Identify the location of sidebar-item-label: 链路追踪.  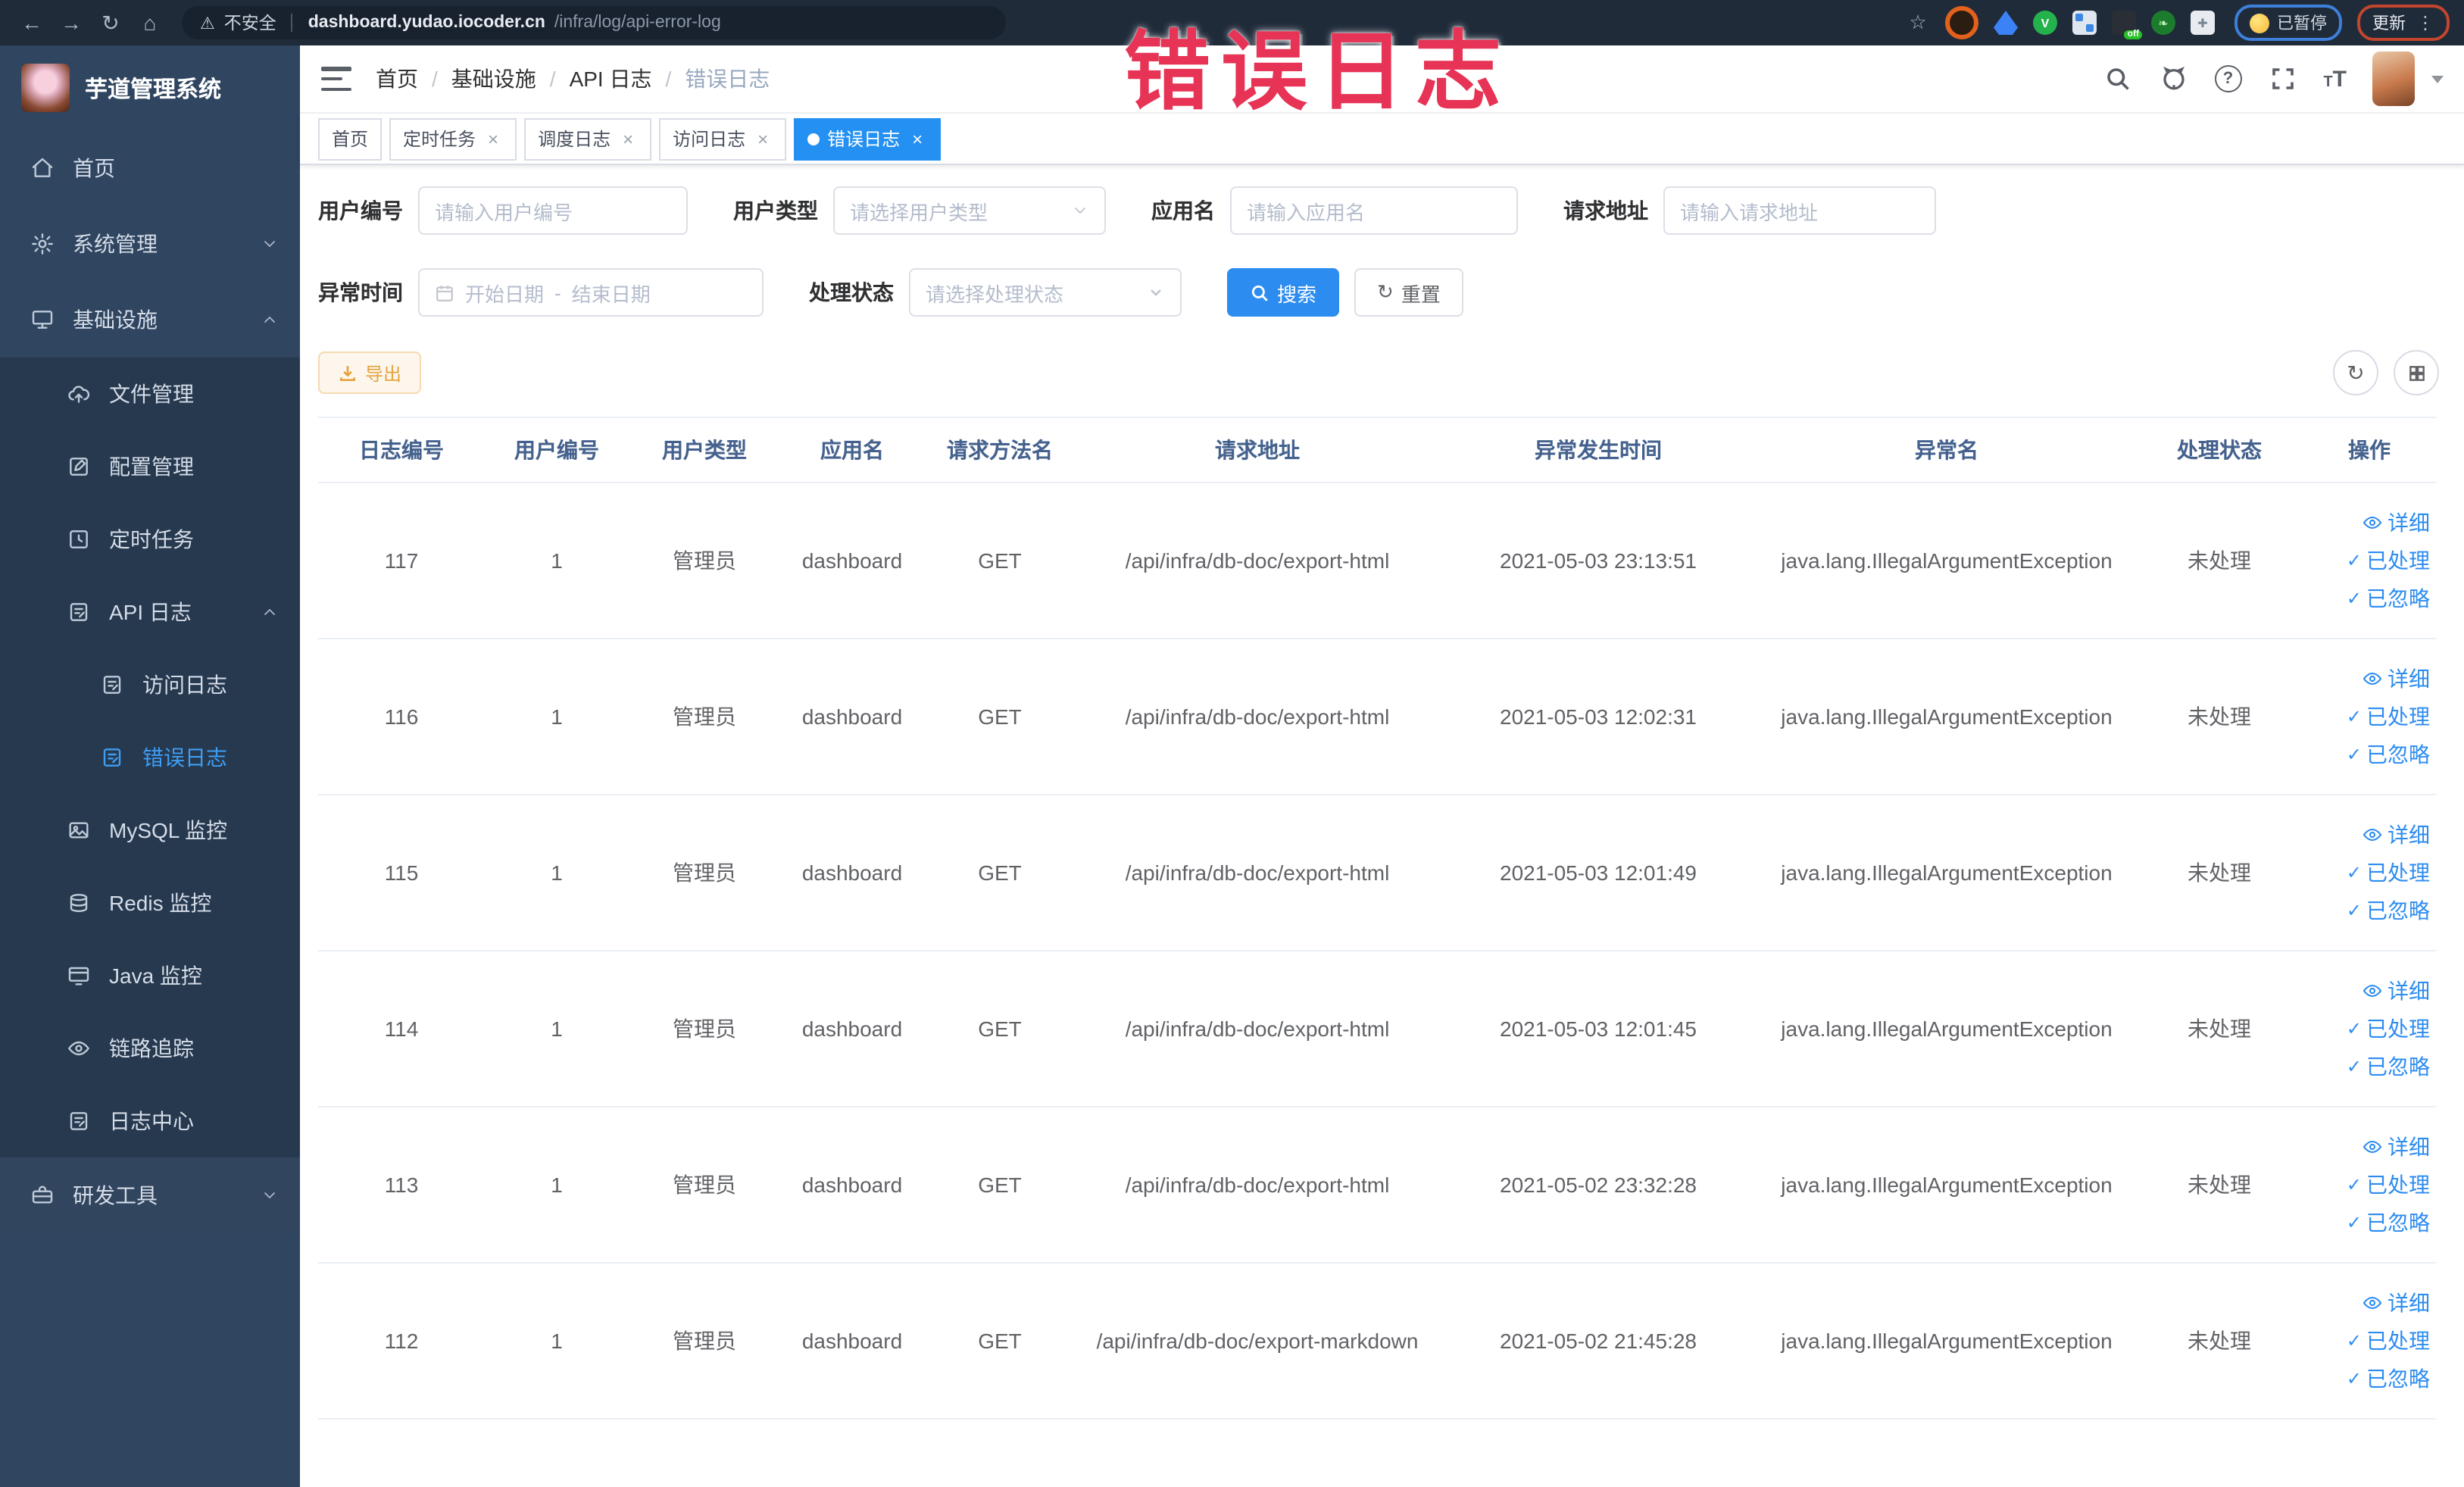
(151, 1048).